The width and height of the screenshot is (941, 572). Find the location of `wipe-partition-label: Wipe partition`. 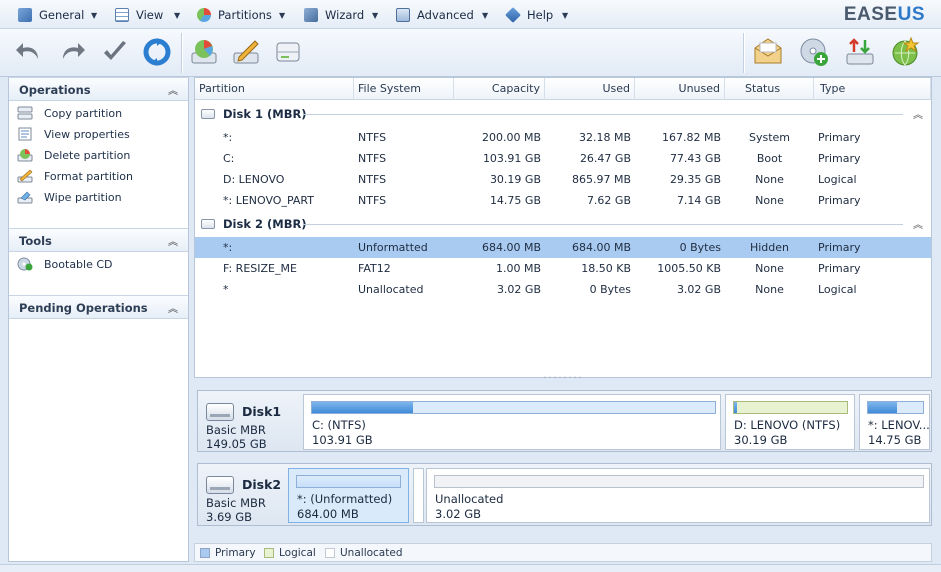

wipe-partition-label: Wipe partition is located at coordinates (83, 197).